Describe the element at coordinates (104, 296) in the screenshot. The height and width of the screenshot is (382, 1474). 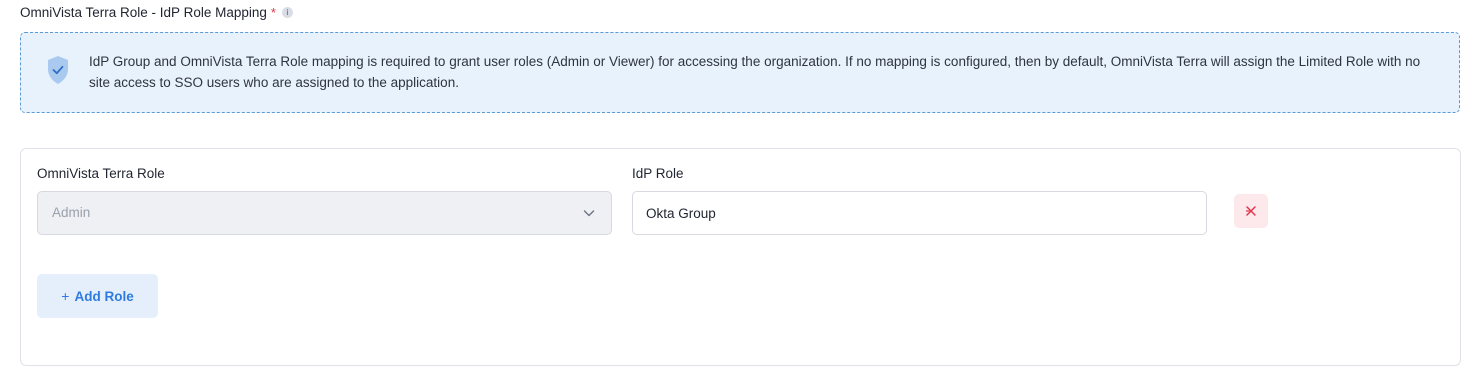
I see `add-role-label: Add Role` at that location.